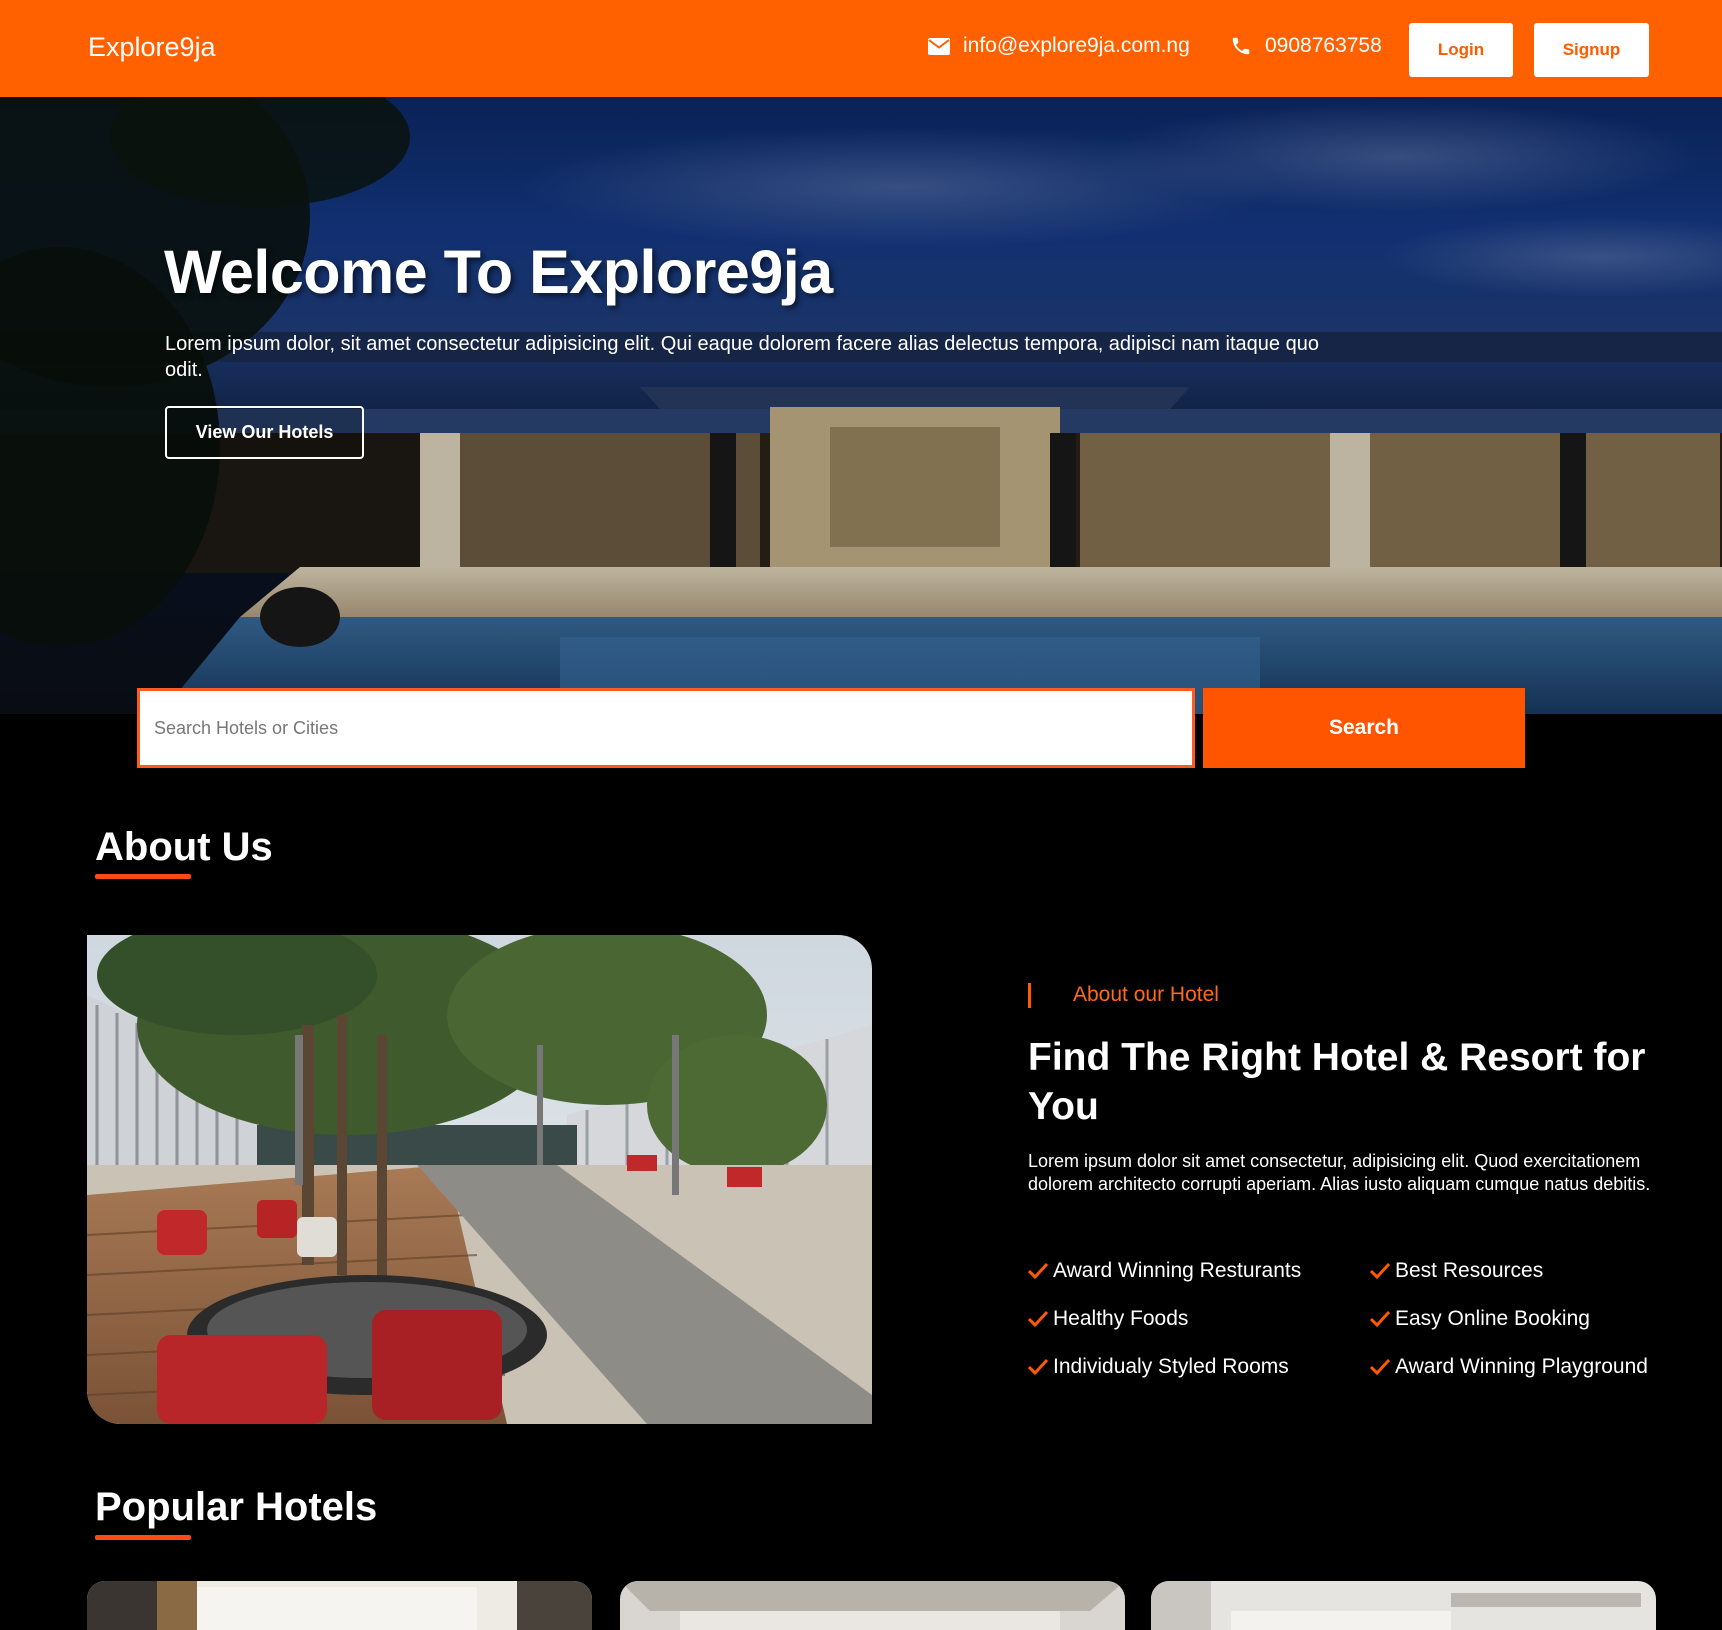 This screenshot has height=1630, width=1722. Describe the element at coordinates (246, 727) in the screenshot. I see `search-placeholder: Search Hotels or Cities` at that location.